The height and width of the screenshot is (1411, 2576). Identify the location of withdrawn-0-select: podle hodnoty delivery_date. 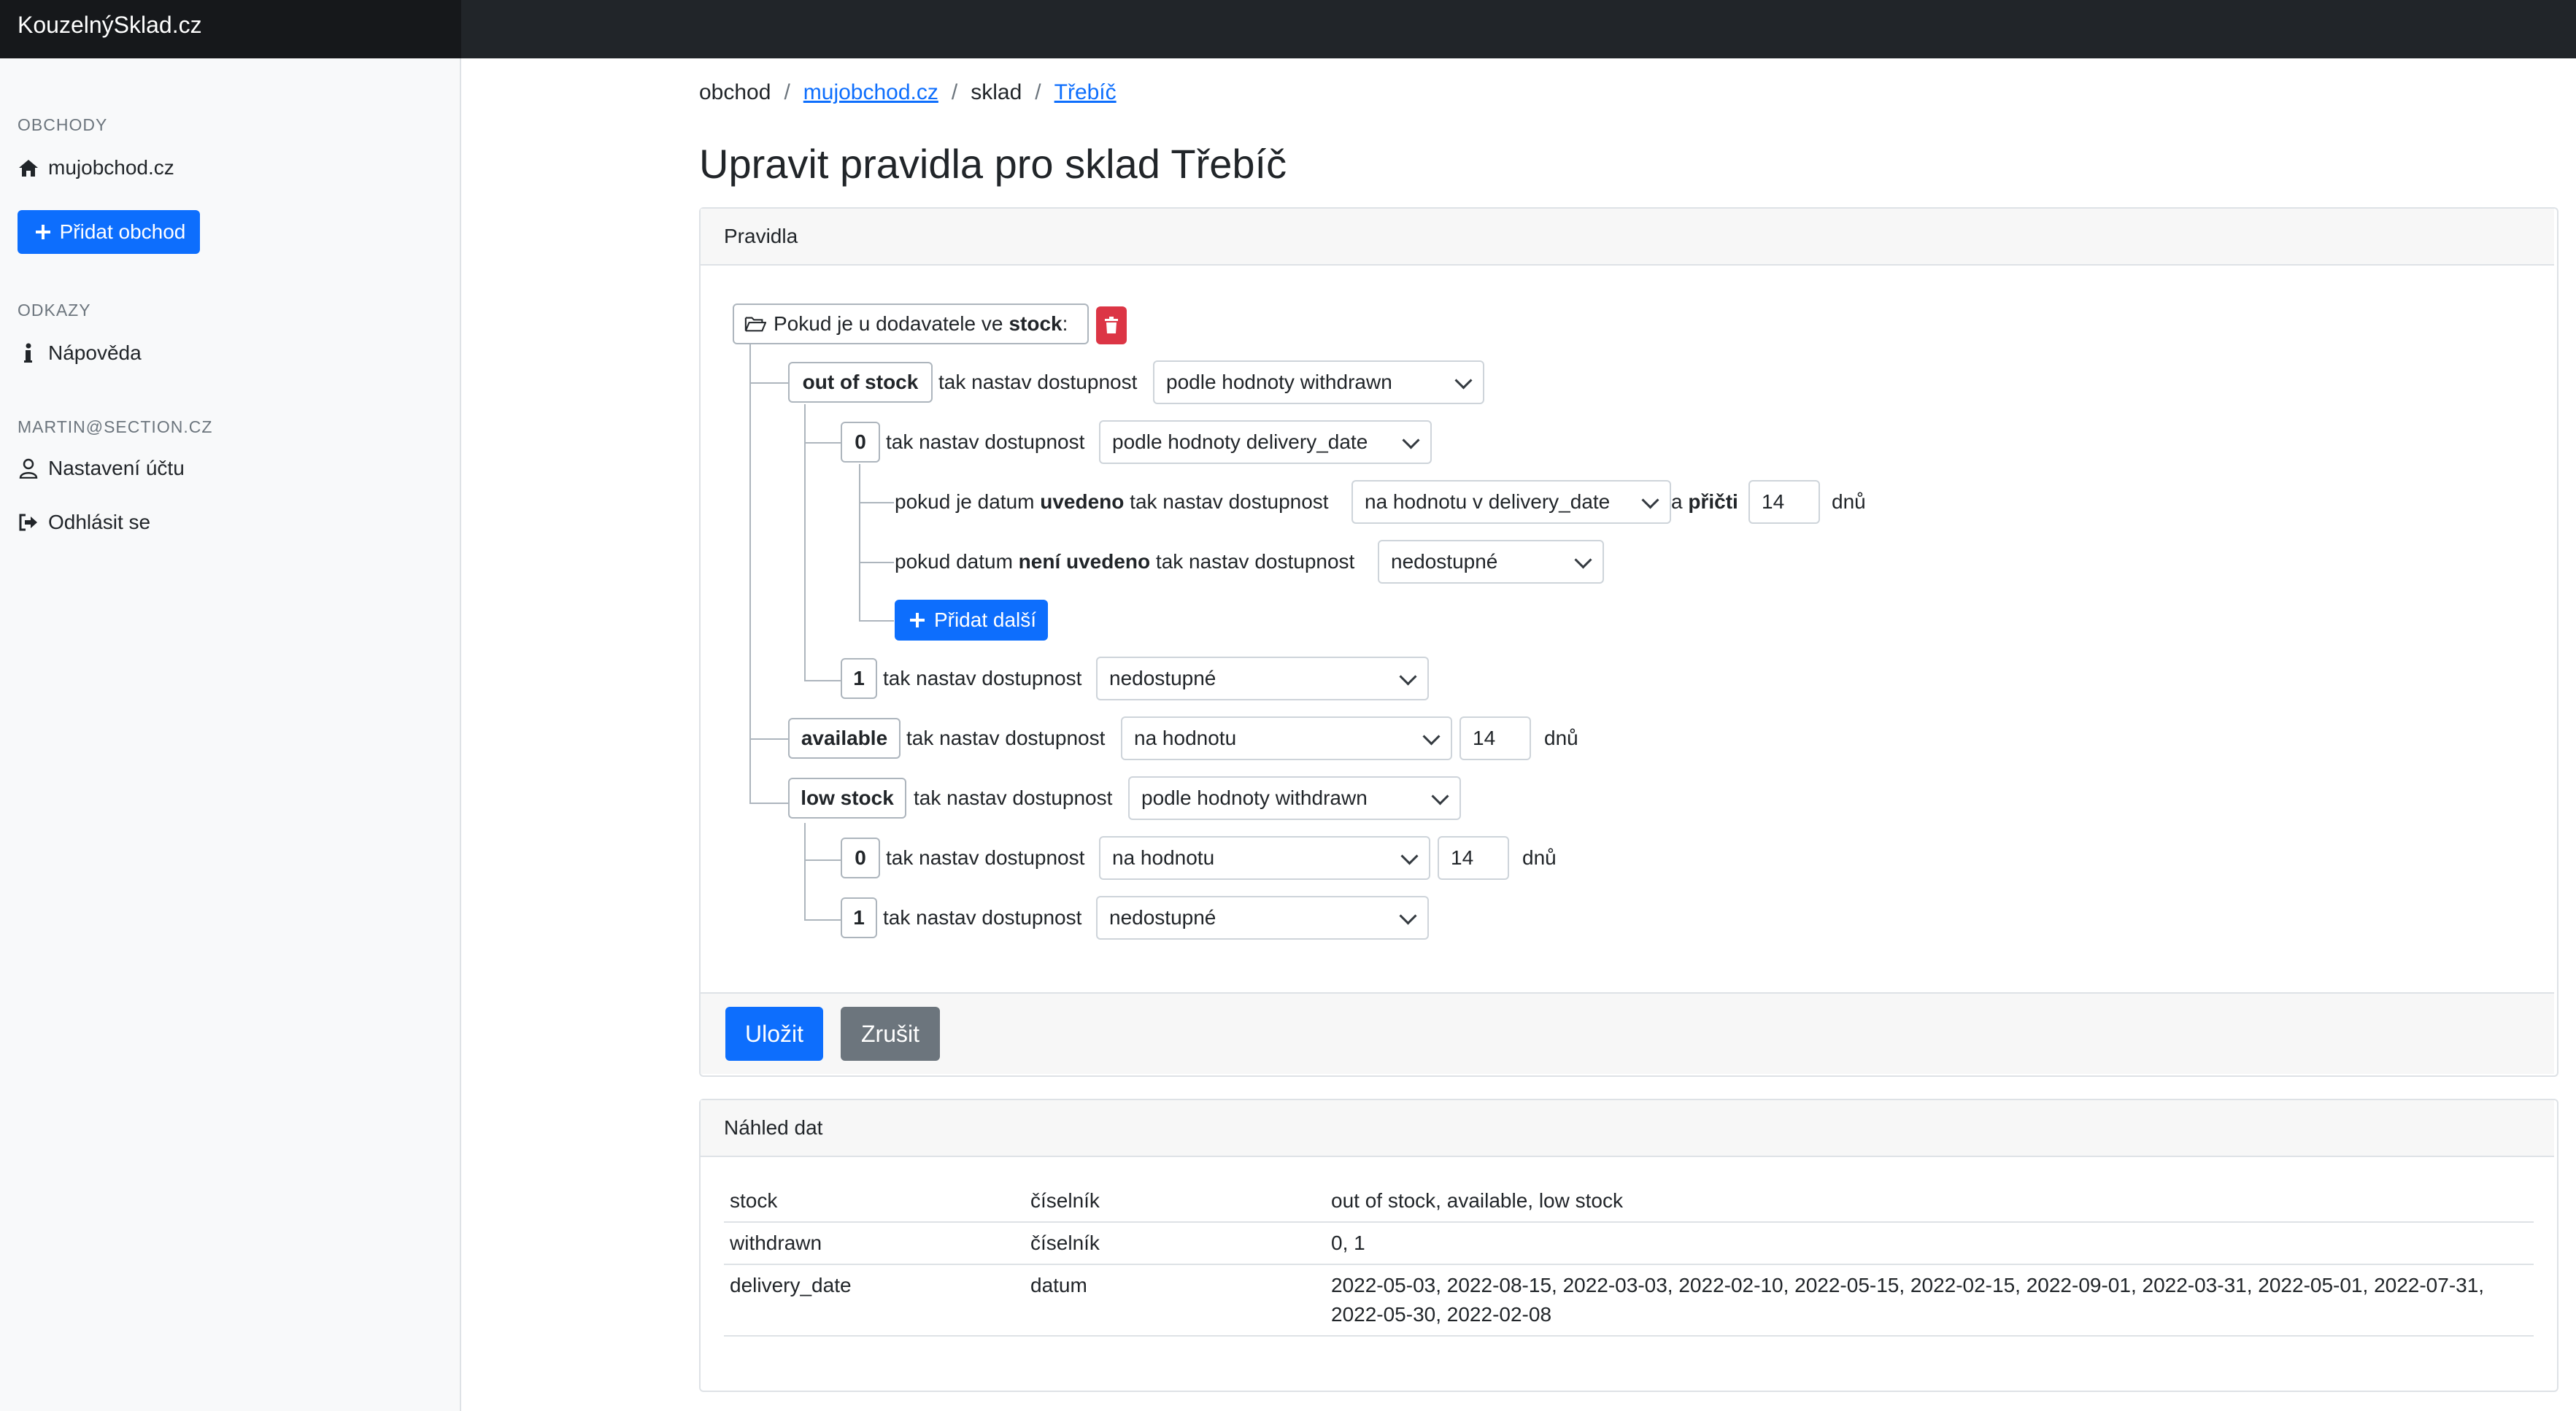
(1265, 442).